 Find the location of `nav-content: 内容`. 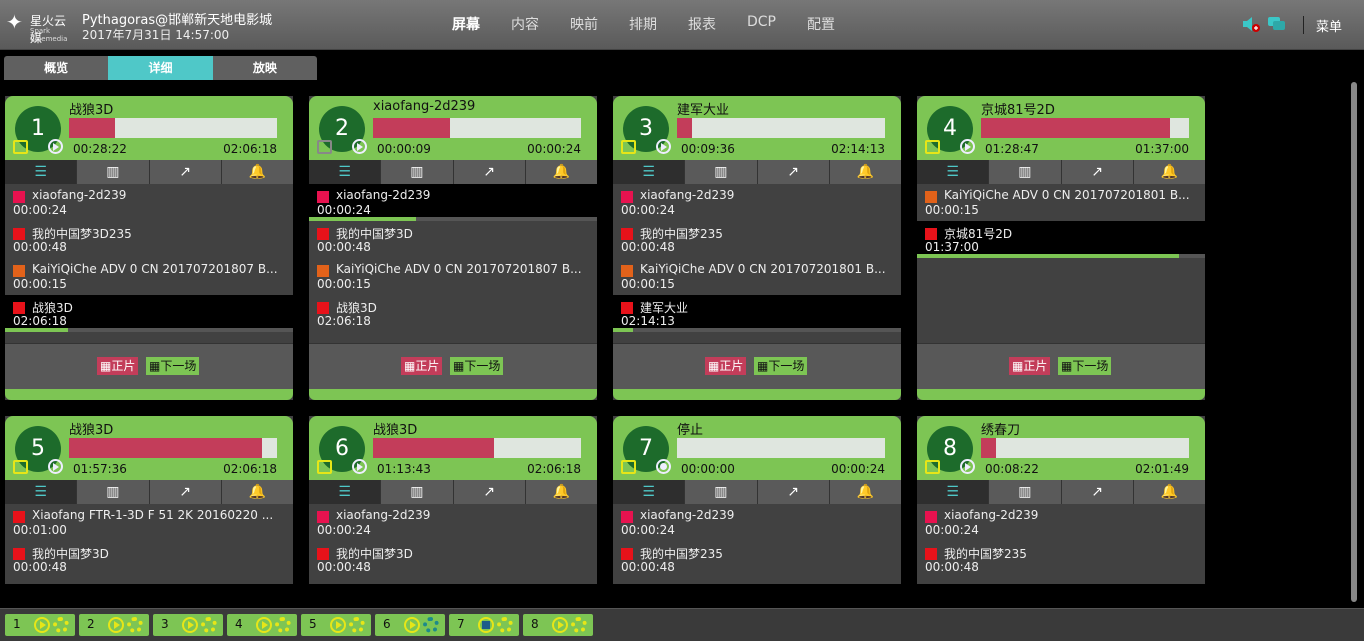

nav-content: 内容 is located at coordinates (525, 24).